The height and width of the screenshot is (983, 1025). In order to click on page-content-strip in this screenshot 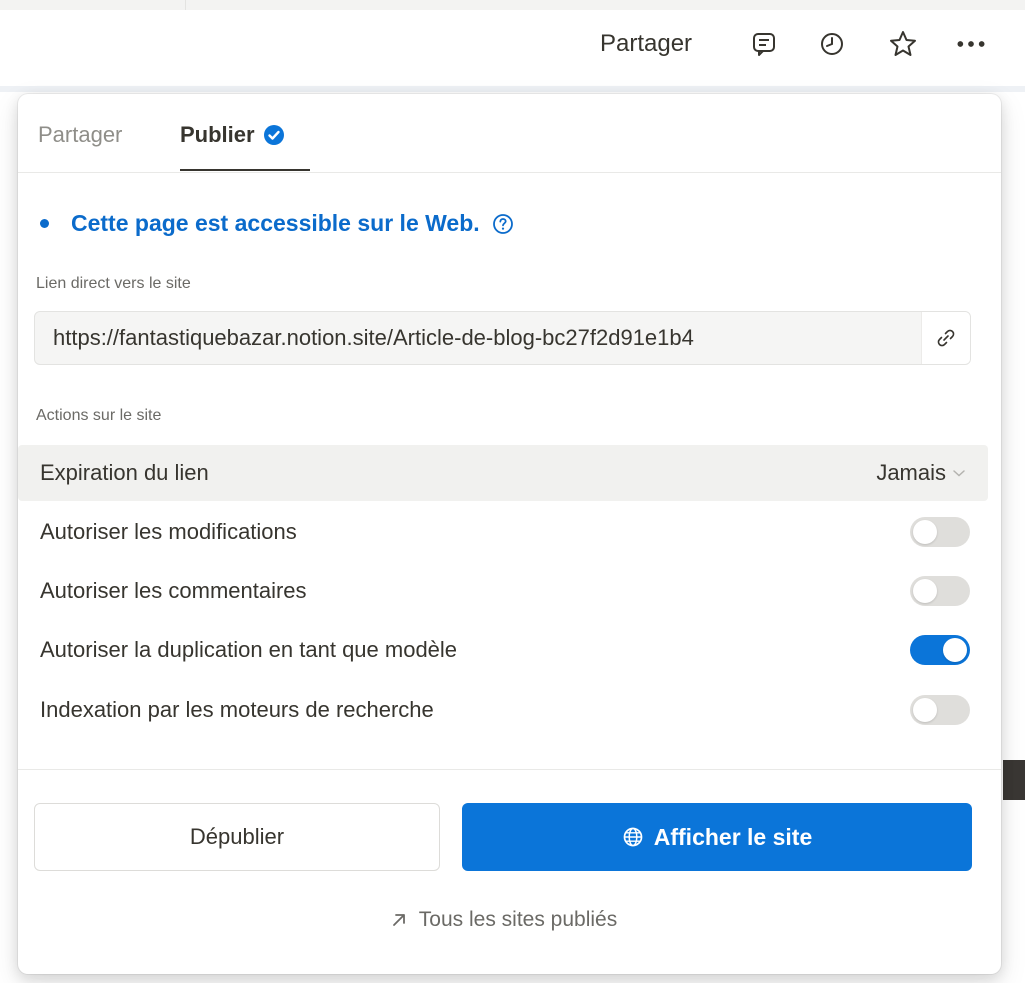, I will do `click(1014, 780)`.